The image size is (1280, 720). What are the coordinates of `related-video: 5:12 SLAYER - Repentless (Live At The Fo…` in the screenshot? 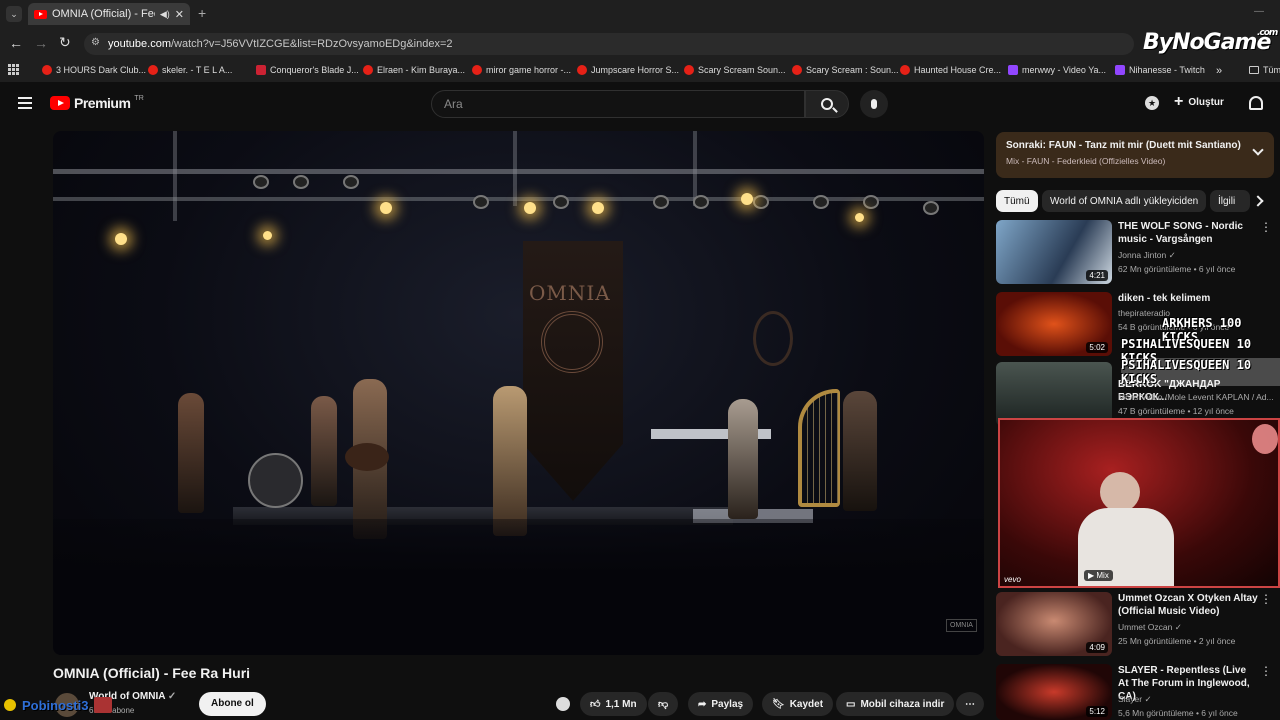 It's located at (1136, 692).